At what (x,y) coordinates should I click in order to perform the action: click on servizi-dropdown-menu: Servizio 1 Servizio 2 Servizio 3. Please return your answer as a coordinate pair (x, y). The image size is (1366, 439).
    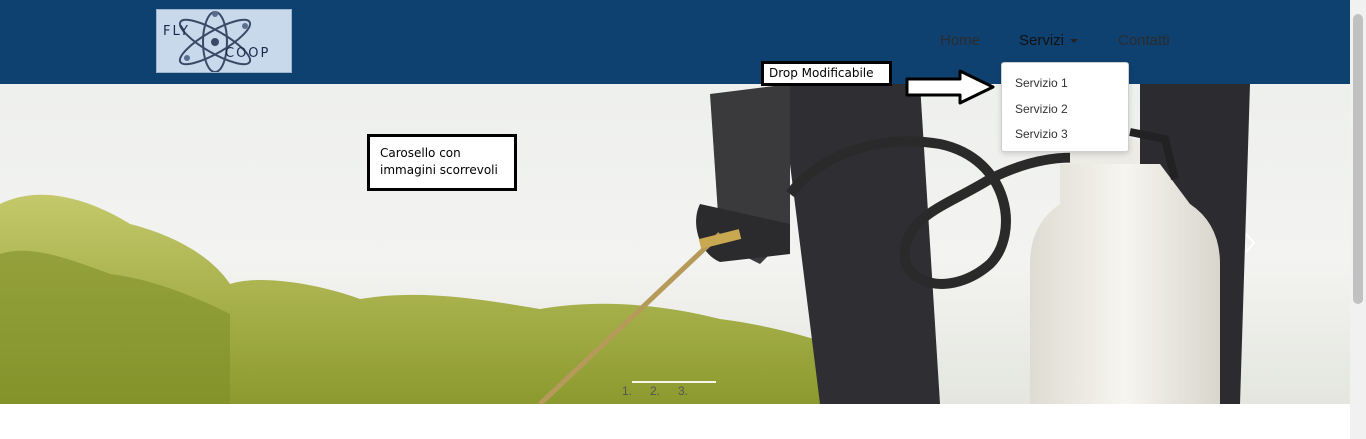
    Looking at the image, I should click on (1065, 107).